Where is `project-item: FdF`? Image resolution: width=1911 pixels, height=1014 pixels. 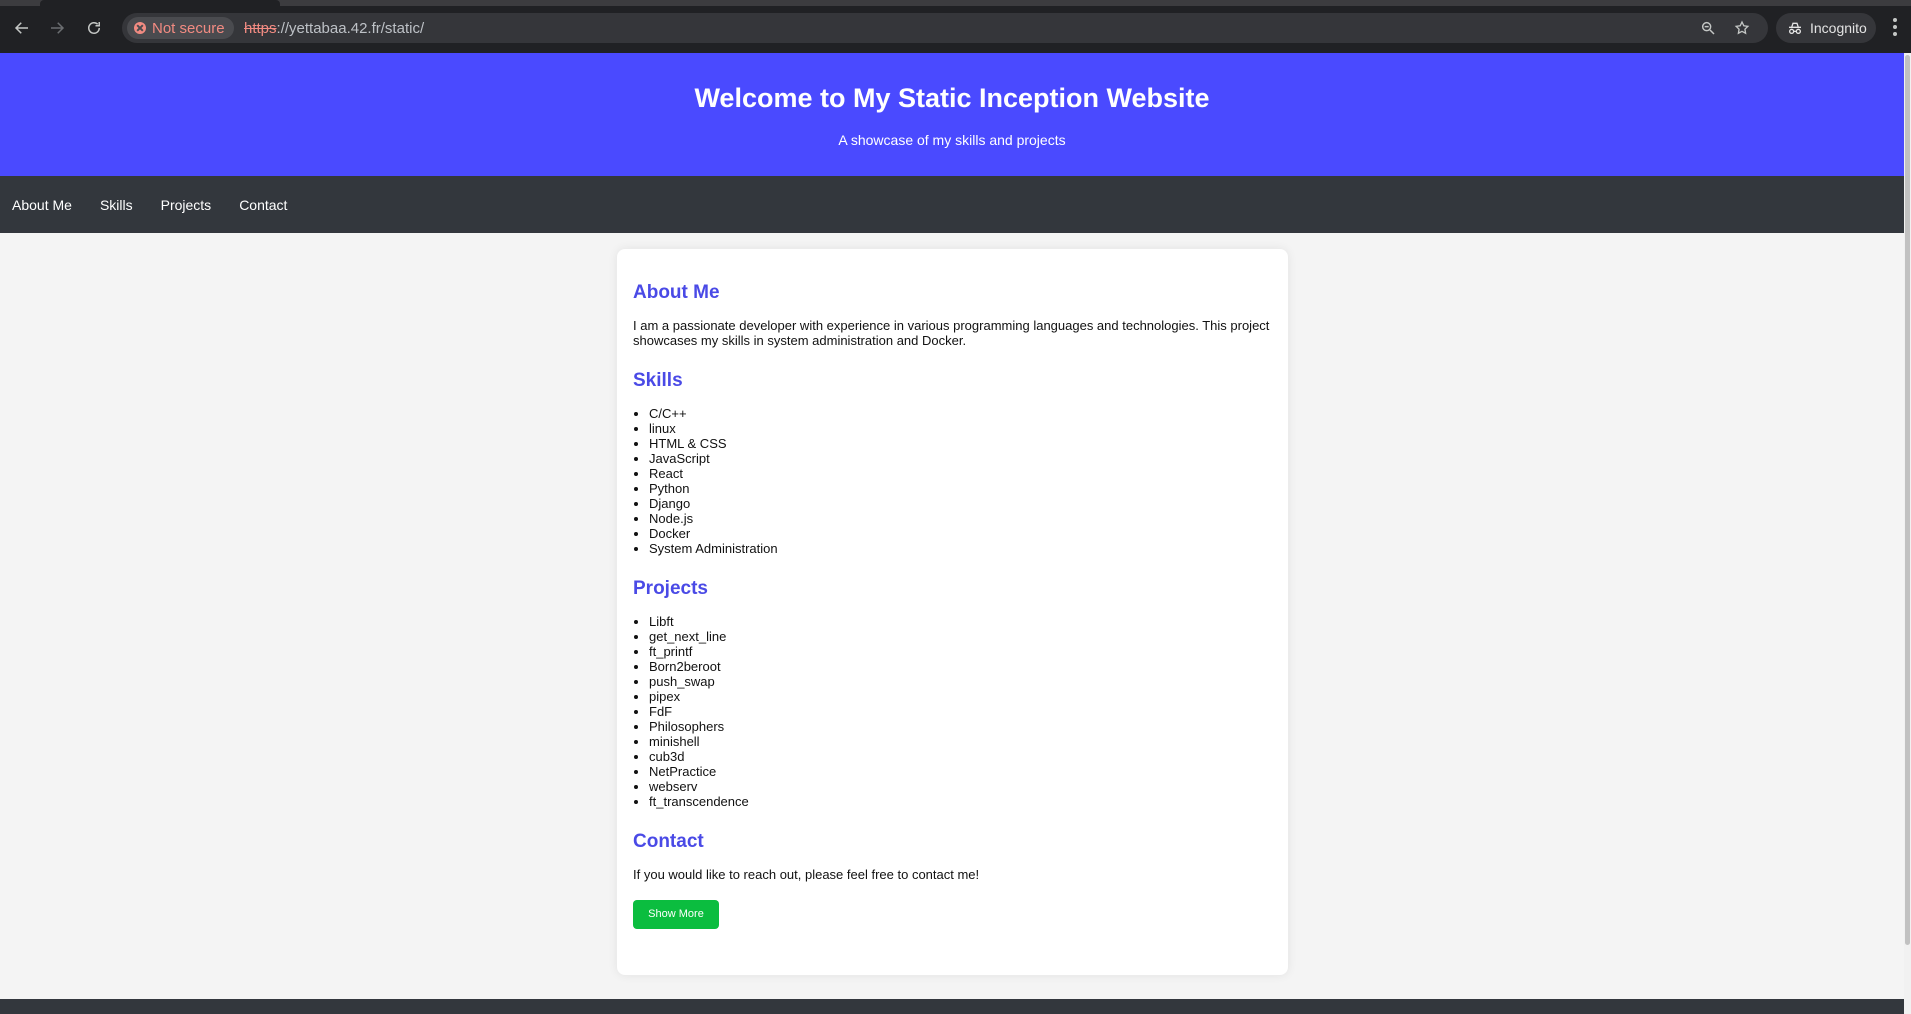 project-item: FdF is located at coordinates (960, 711).